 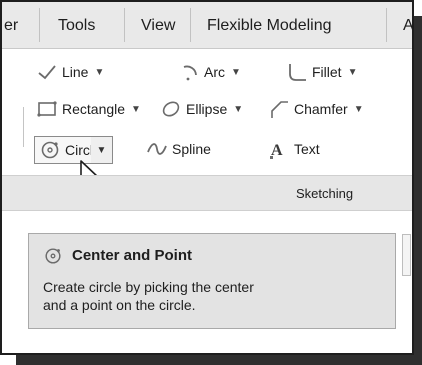 What do you see at coordinates (297, 72) in the screenshot?
I see `fillet-icon` at bounding box center [297, 72].